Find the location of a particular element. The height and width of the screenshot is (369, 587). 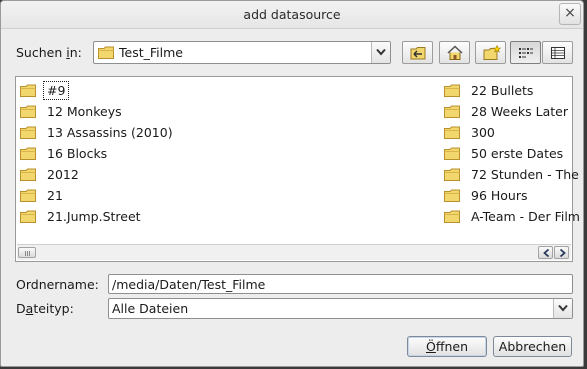

file-list-item: 21.Jump.Street is located at coordinates (96, 216).